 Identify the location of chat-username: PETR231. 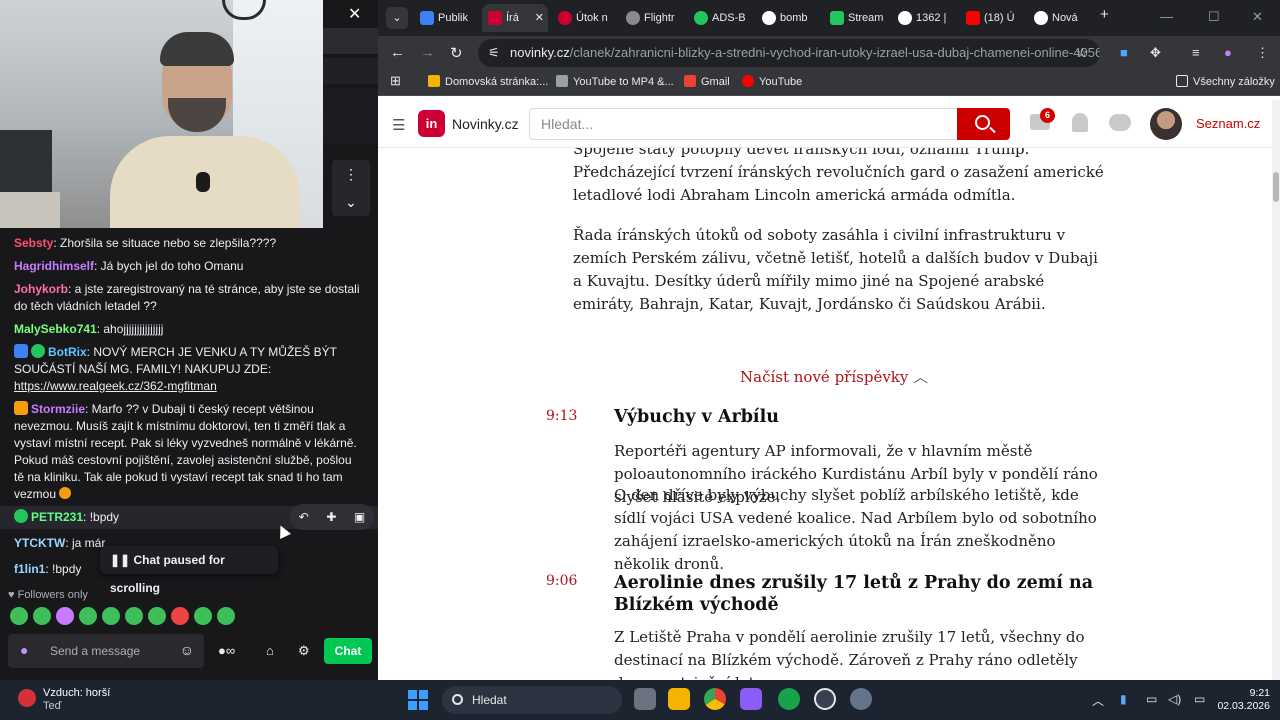
(57, 517).